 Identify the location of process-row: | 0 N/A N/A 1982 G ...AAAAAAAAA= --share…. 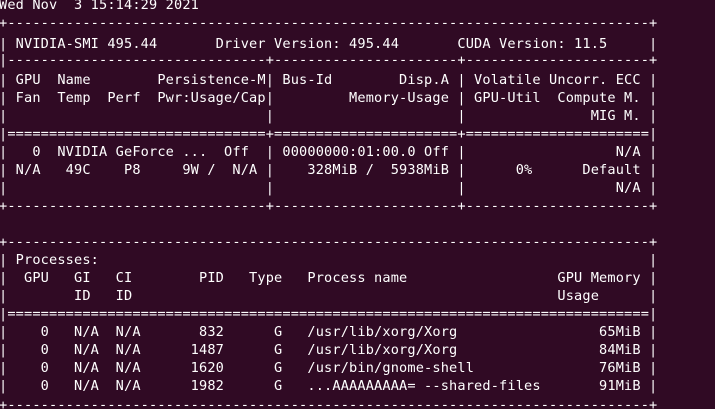
(329, 386).